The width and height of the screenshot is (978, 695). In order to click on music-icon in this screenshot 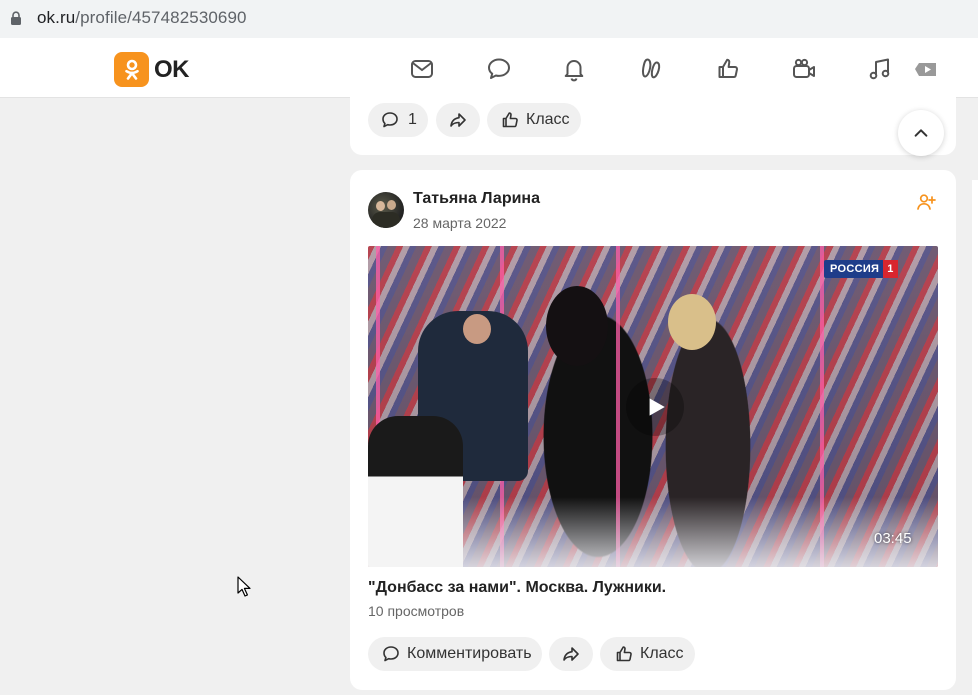, I will do `click(880, 69)`.